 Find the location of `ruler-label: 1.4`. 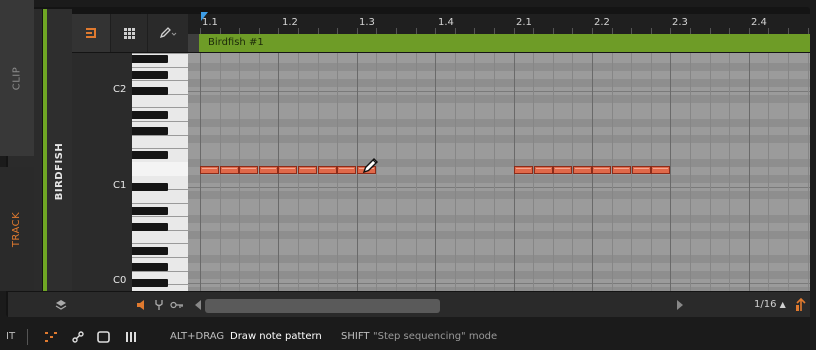

ruler-label: 1.4 is located at coordinates (446, 22).